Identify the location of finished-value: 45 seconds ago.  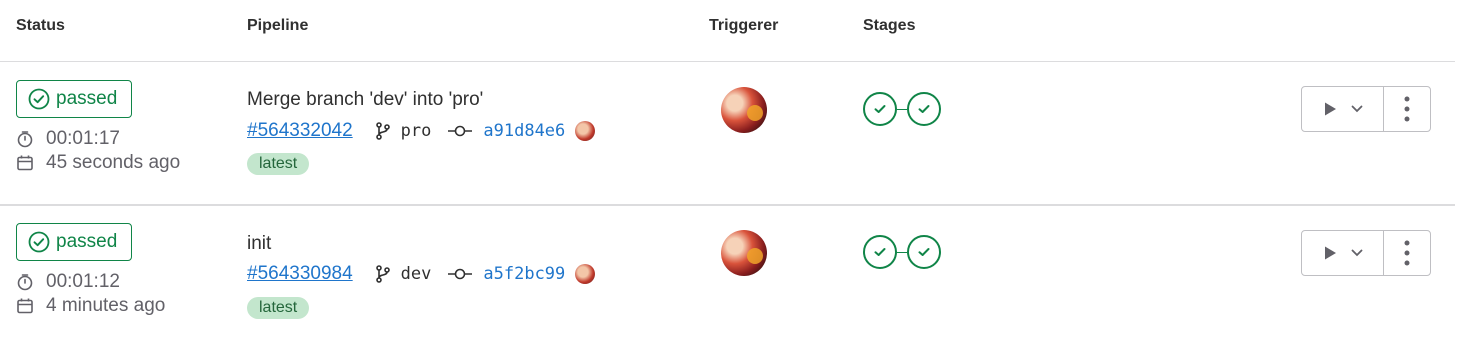
(113, 162).